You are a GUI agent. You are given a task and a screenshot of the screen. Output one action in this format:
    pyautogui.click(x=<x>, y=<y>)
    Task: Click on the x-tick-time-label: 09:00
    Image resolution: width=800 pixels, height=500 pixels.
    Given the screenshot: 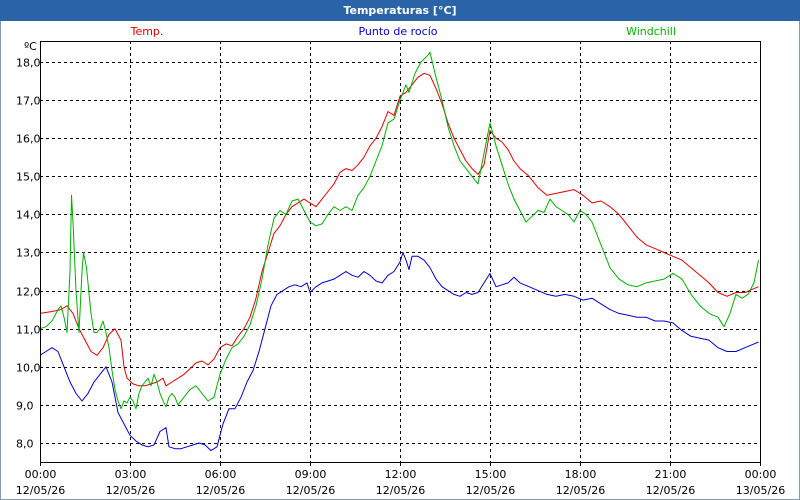 What is the action you would take?
    pyautogui.click(x=311, y=474)
    